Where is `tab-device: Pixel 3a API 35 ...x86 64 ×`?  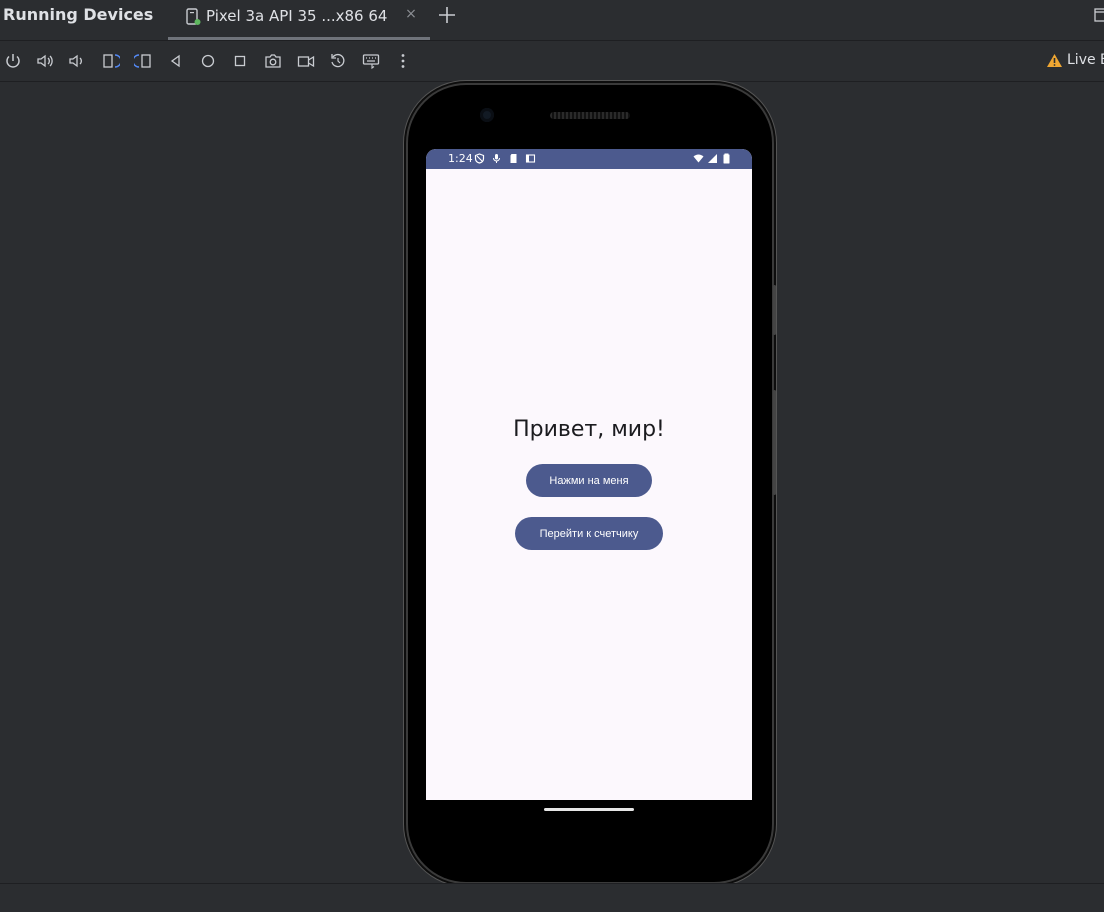 tab-device: Pixel 3a API 35 ...x86 64 × is located at coordinates (299, 20).